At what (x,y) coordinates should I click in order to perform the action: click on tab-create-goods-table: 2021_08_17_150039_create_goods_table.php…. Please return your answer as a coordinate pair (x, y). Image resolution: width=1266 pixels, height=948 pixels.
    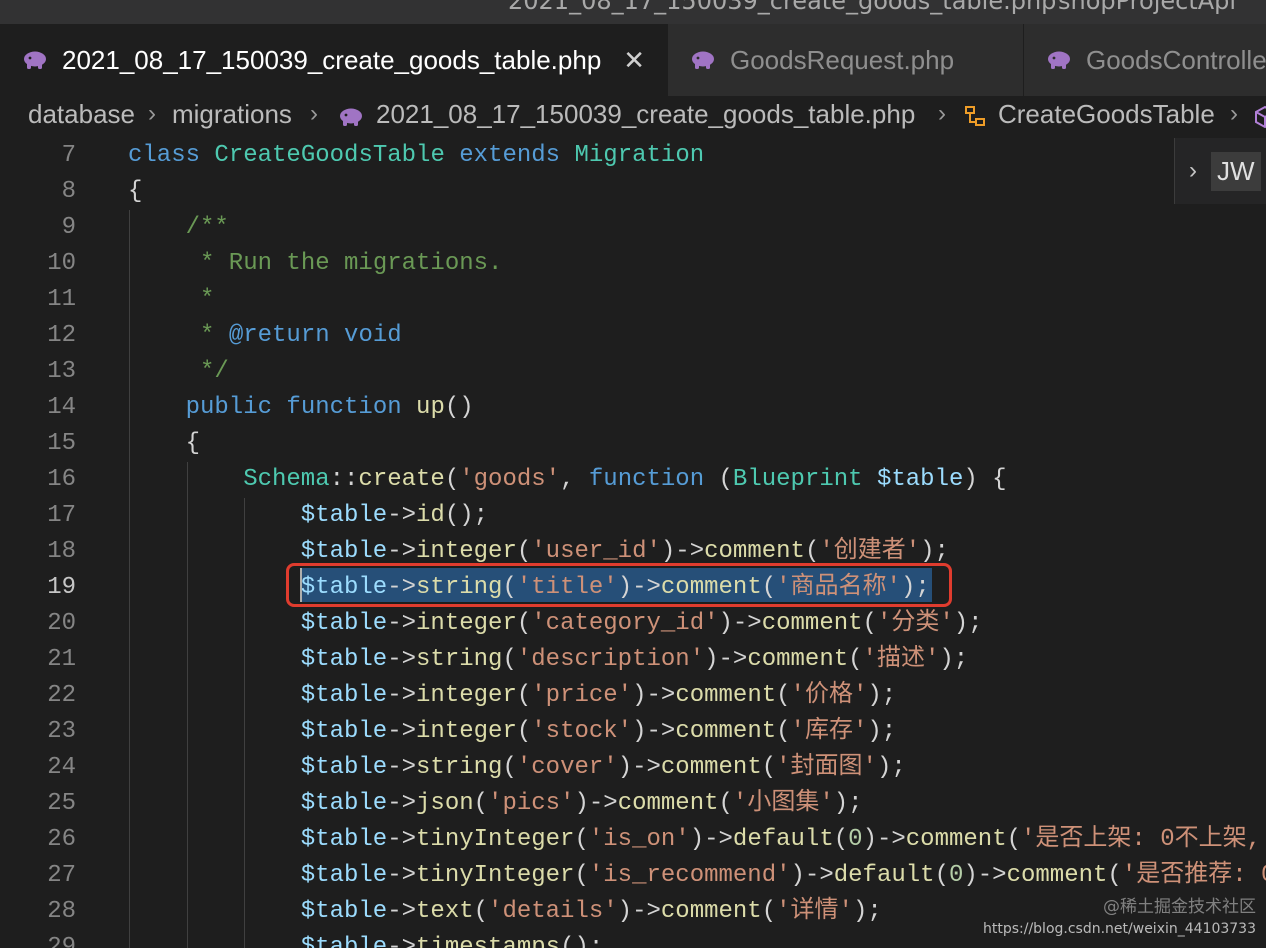
    Looking at the image, I should click on (334, 60).